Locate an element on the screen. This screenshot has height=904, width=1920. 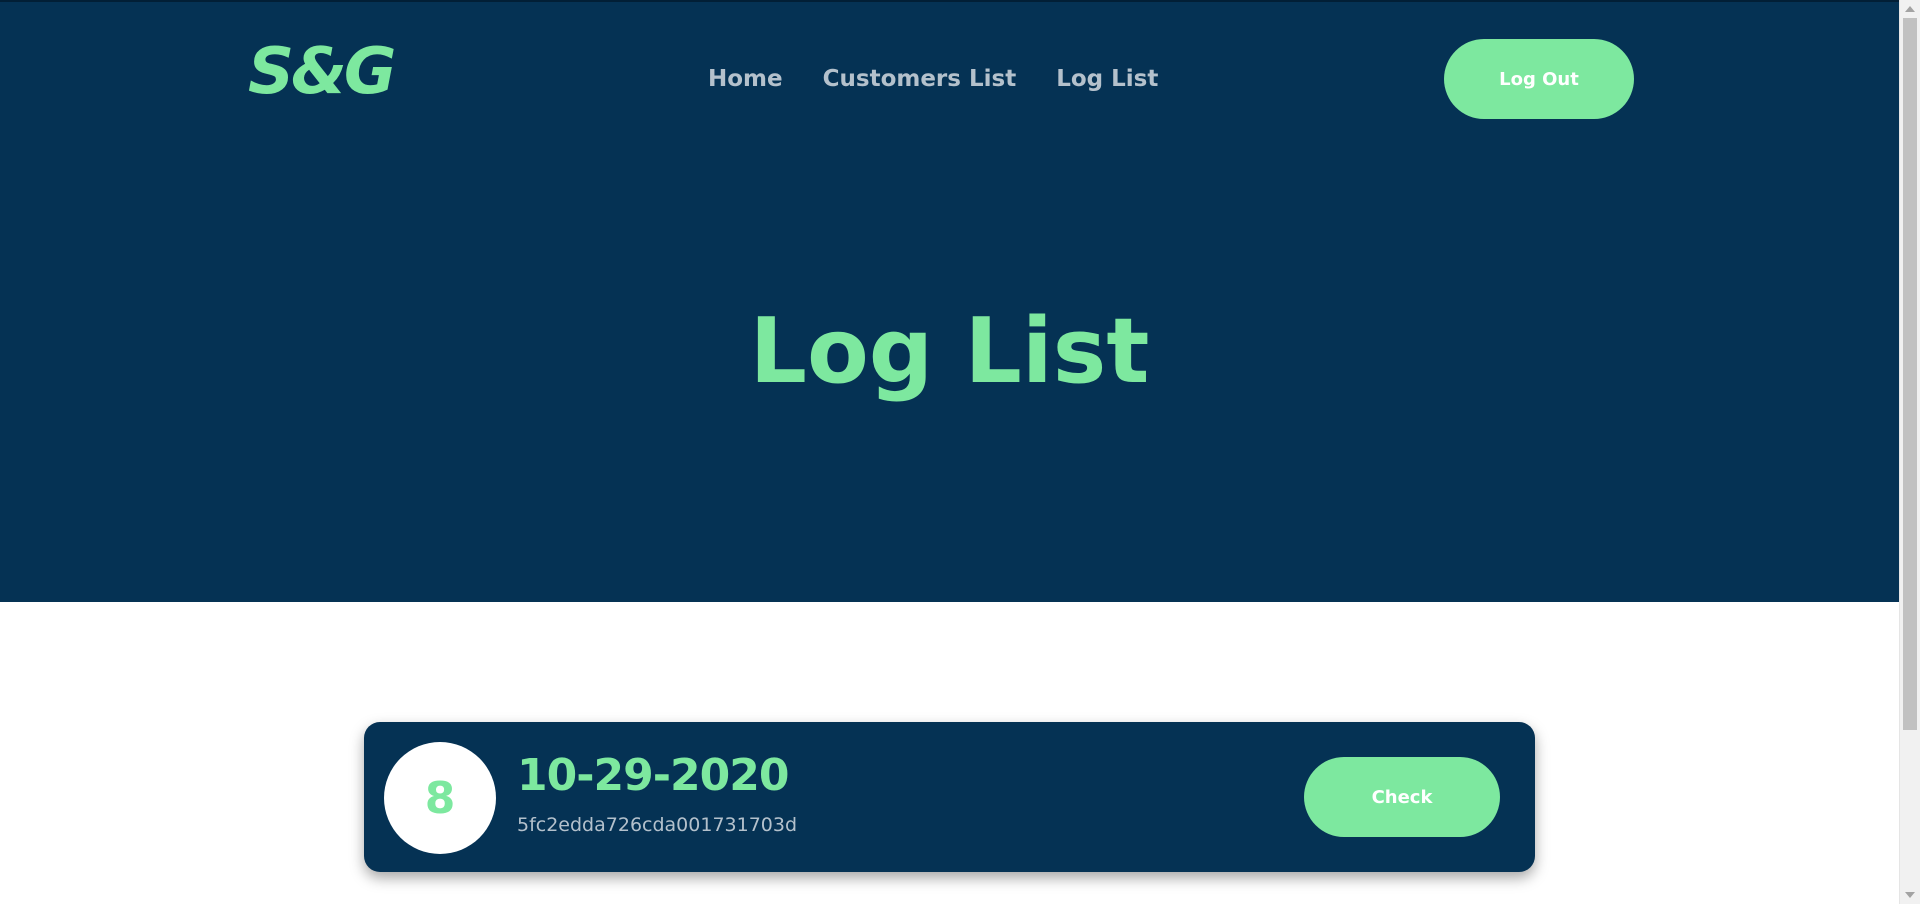
scroll-up-arrow-icon is located at coordinates (1910, 9).